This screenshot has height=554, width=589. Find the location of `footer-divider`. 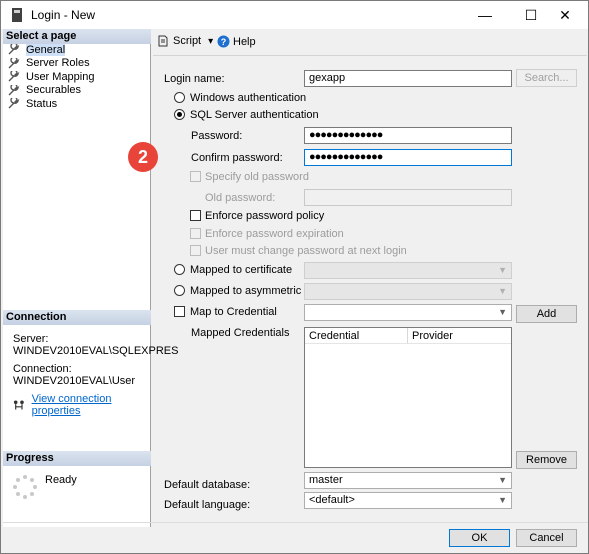

footer-divider is located at coordinates (295, 522).